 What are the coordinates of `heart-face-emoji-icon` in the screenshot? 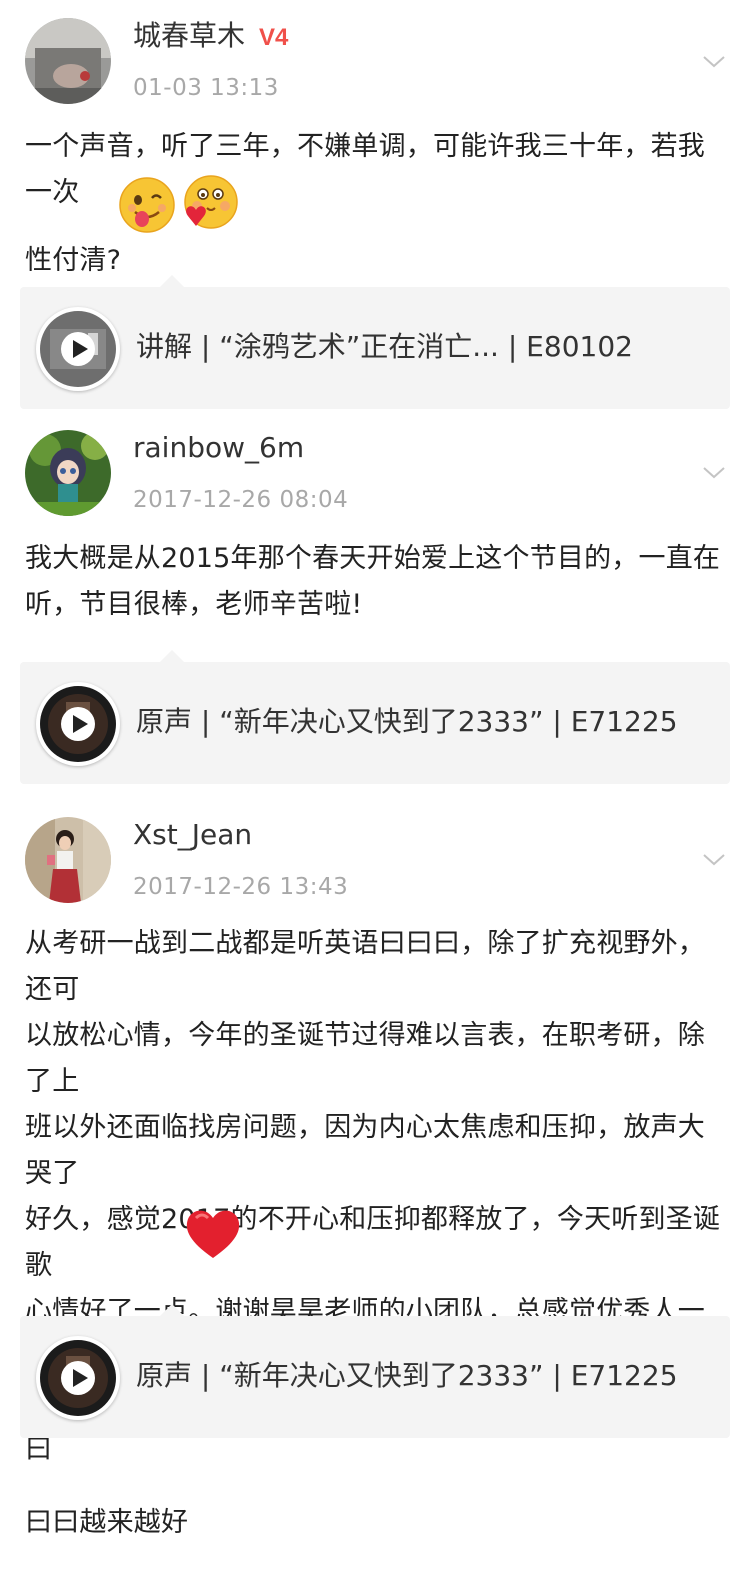 It's located at (211, 202).